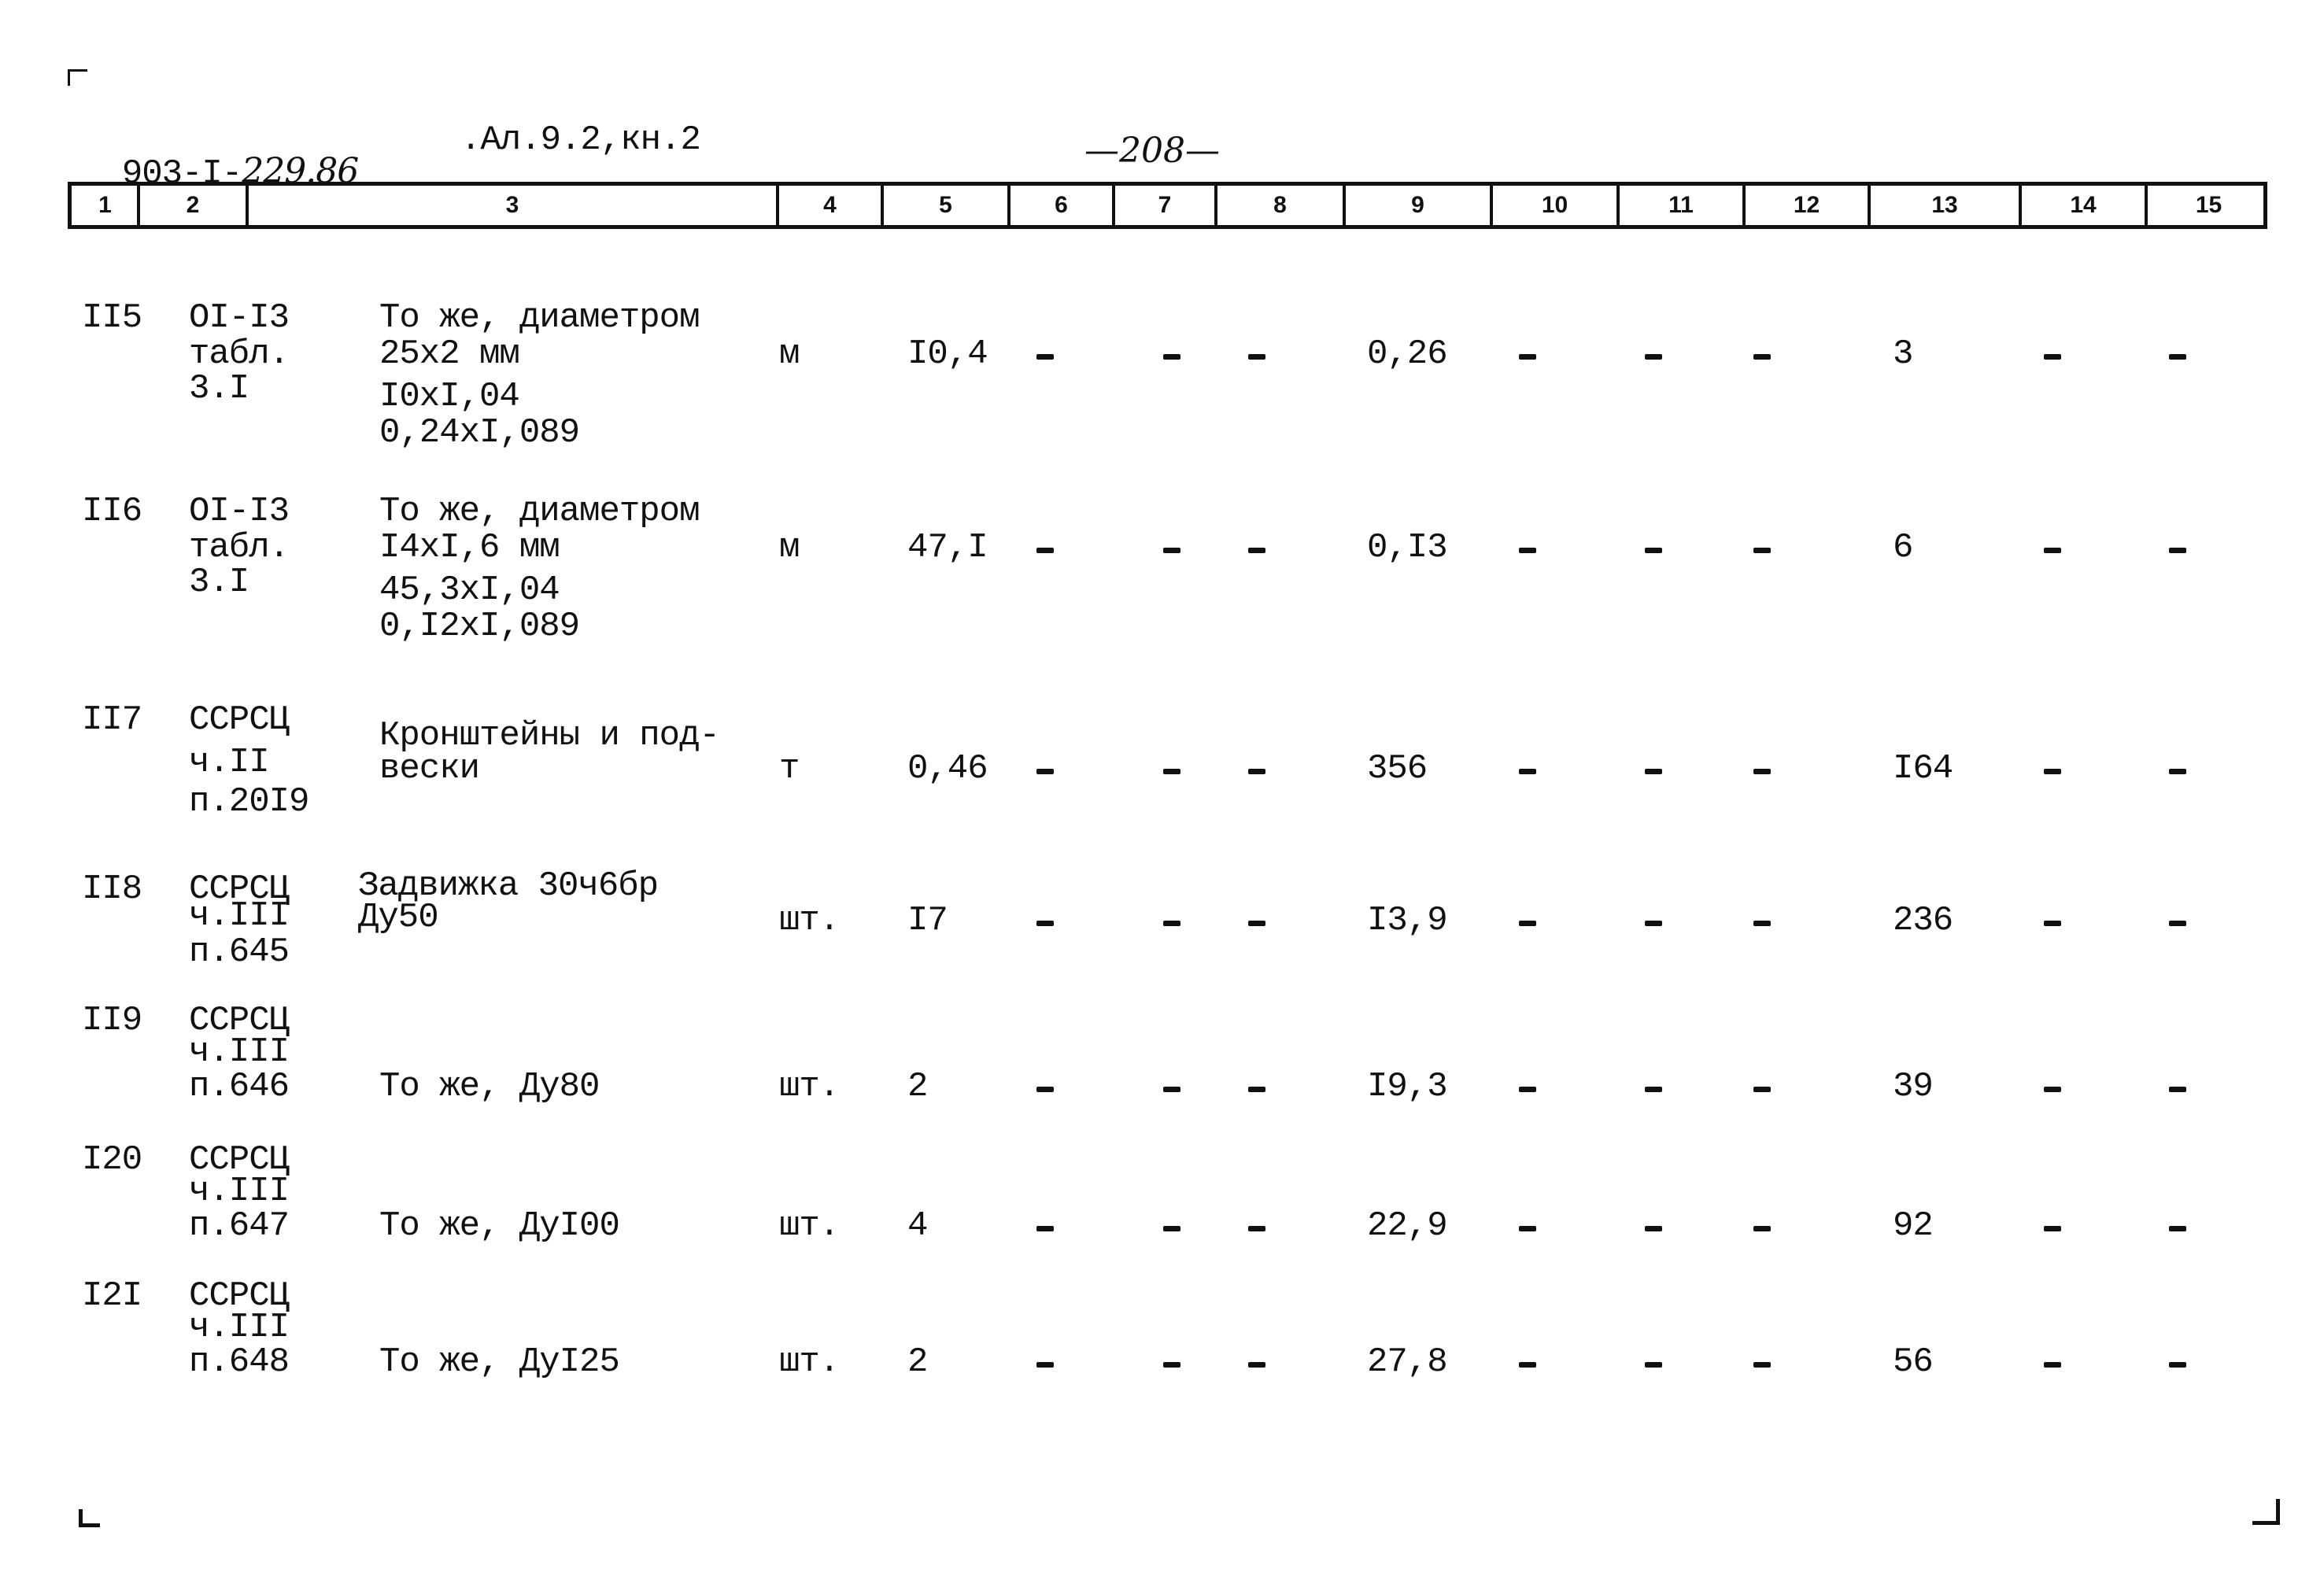 This screenshot has height=1580, width=2324. Describe the element at coordinates (549, 735) in the screenshot. I see `description-line: Кронштейны и под-` at that location.